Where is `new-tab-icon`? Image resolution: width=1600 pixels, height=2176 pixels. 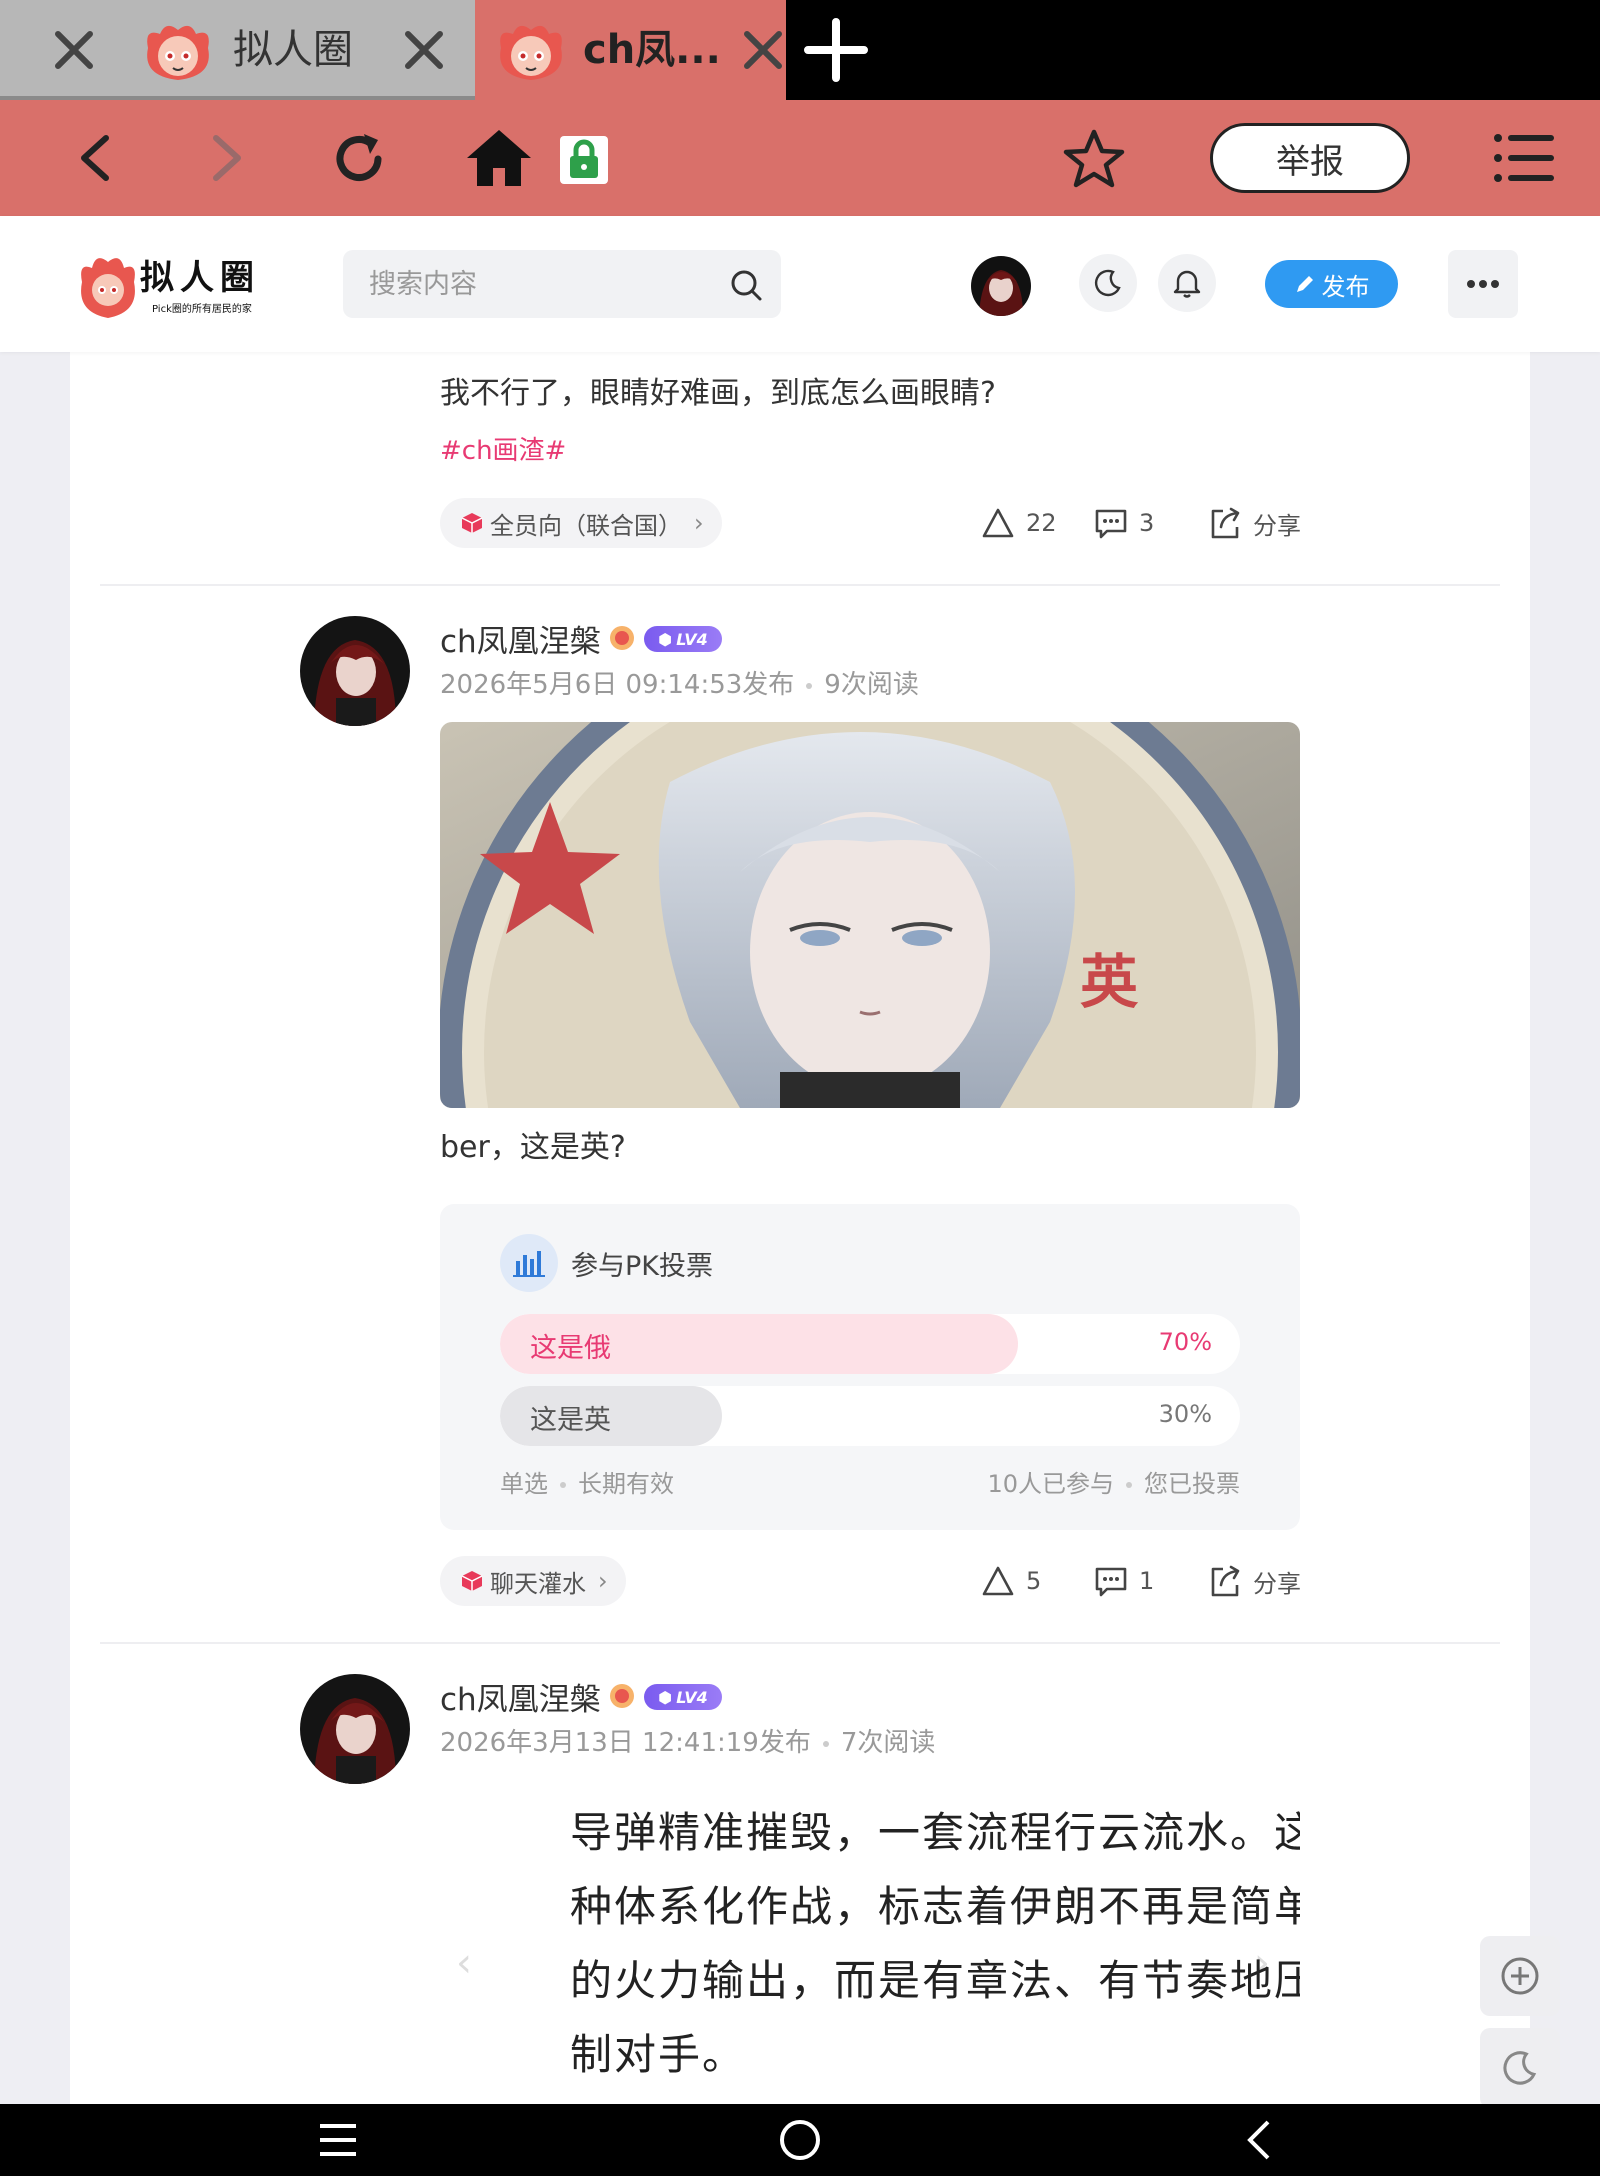
new-tab-icon is located at coordinates (836, 50).